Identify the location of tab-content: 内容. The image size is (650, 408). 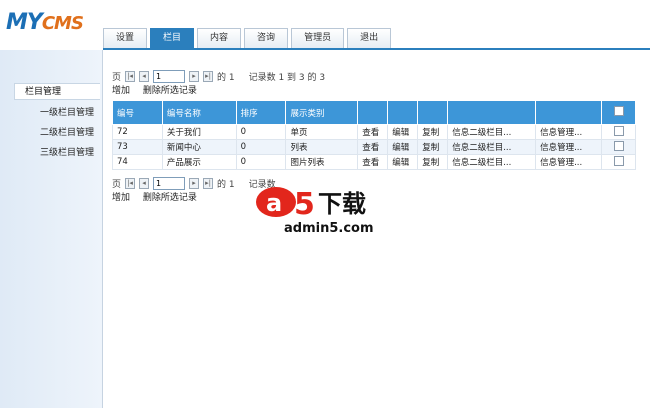
(219, 38).